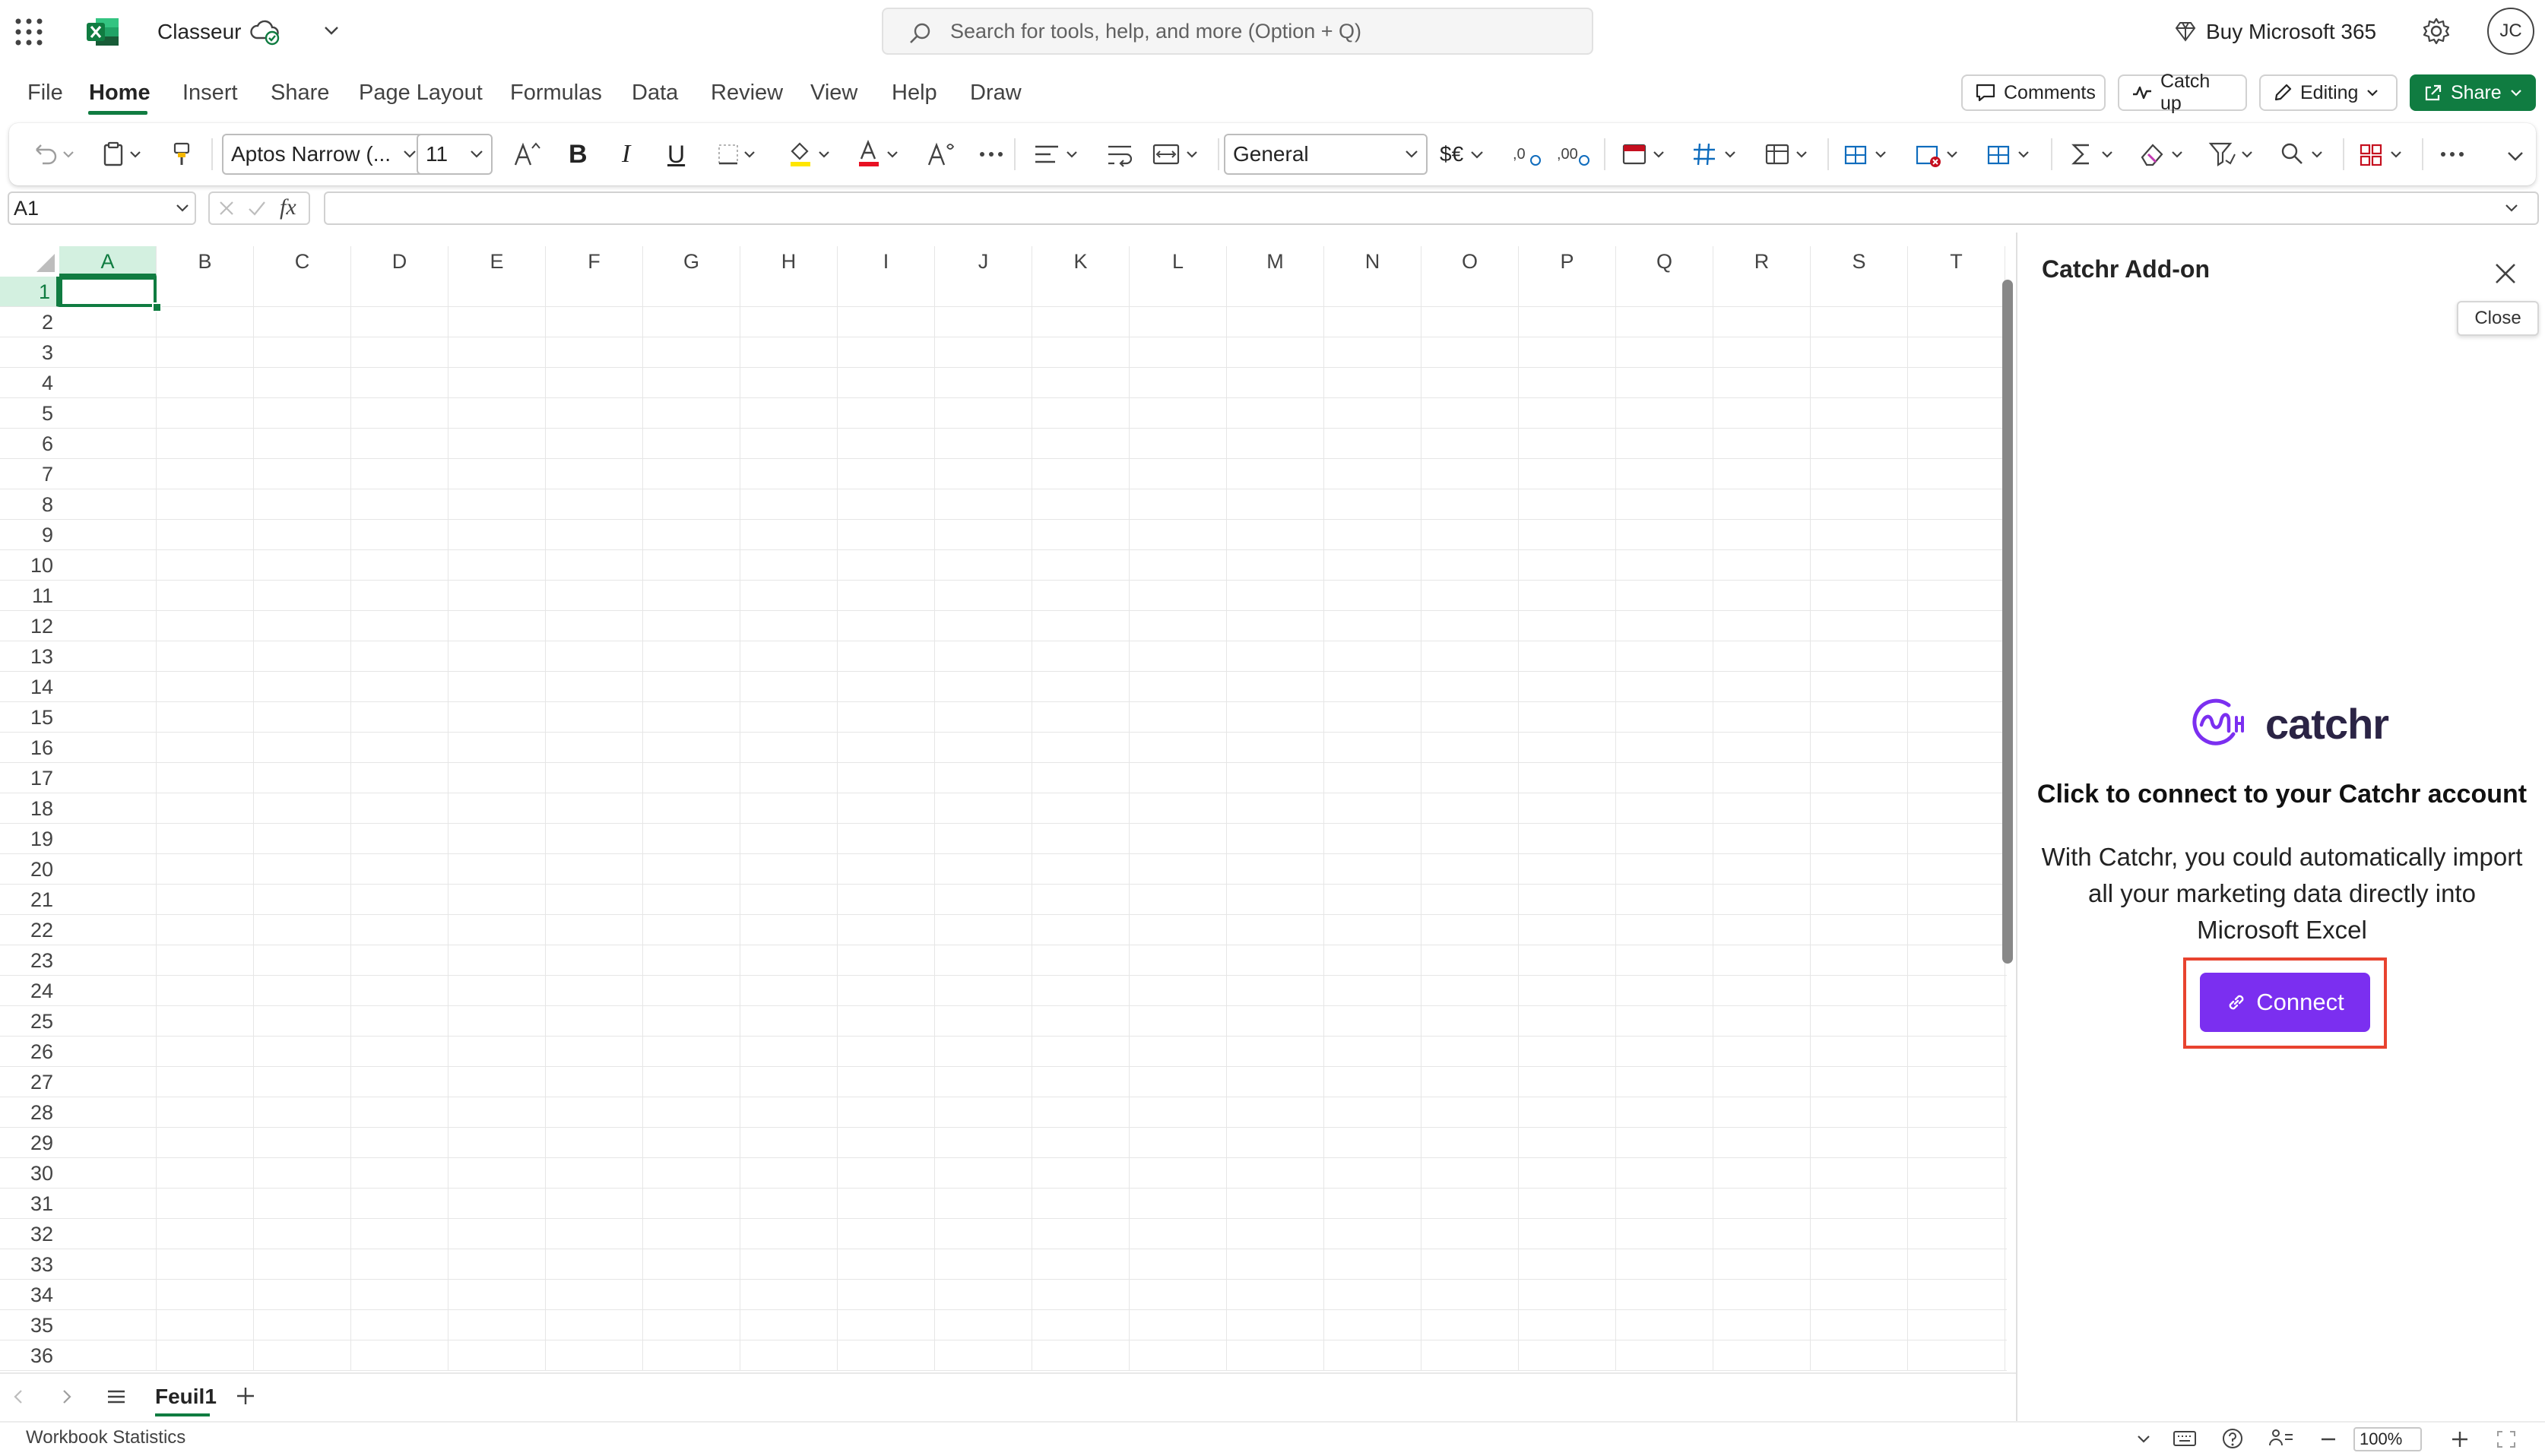 This screenshot has width=2545, height=1456. Describe the element at coordinates (29, 1021) in the screenshot. I see `row-header: 25` at that location.